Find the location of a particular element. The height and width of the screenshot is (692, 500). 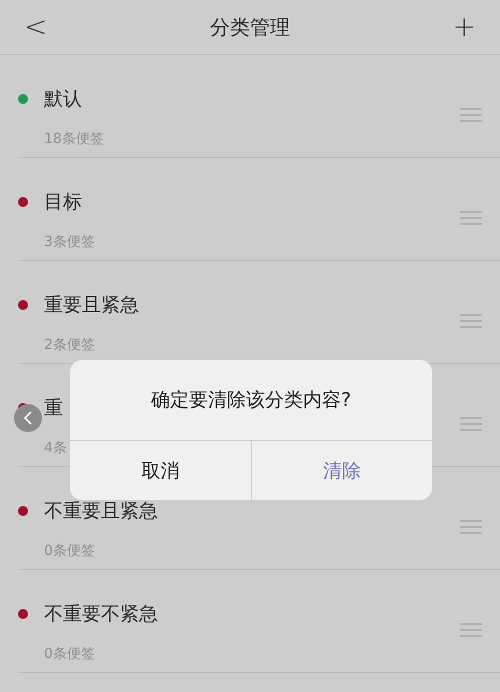

note-count: 3条便签 is located at coordinates (69, 242).